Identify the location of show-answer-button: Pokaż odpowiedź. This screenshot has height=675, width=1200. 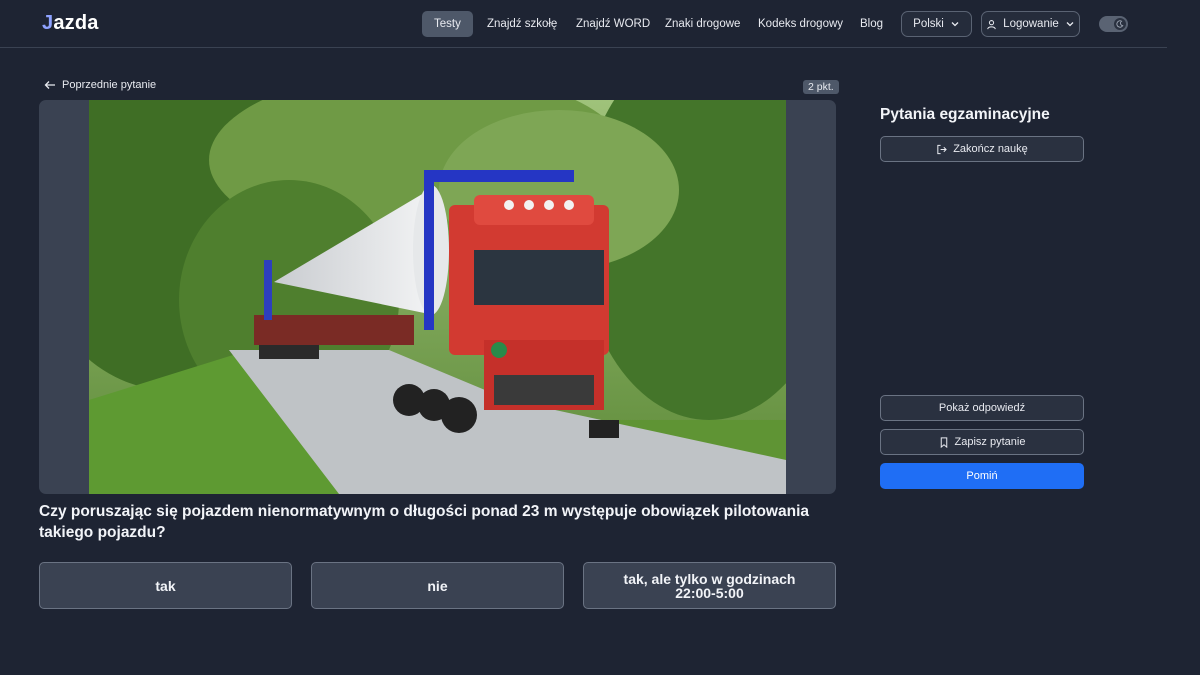
(982, 408).